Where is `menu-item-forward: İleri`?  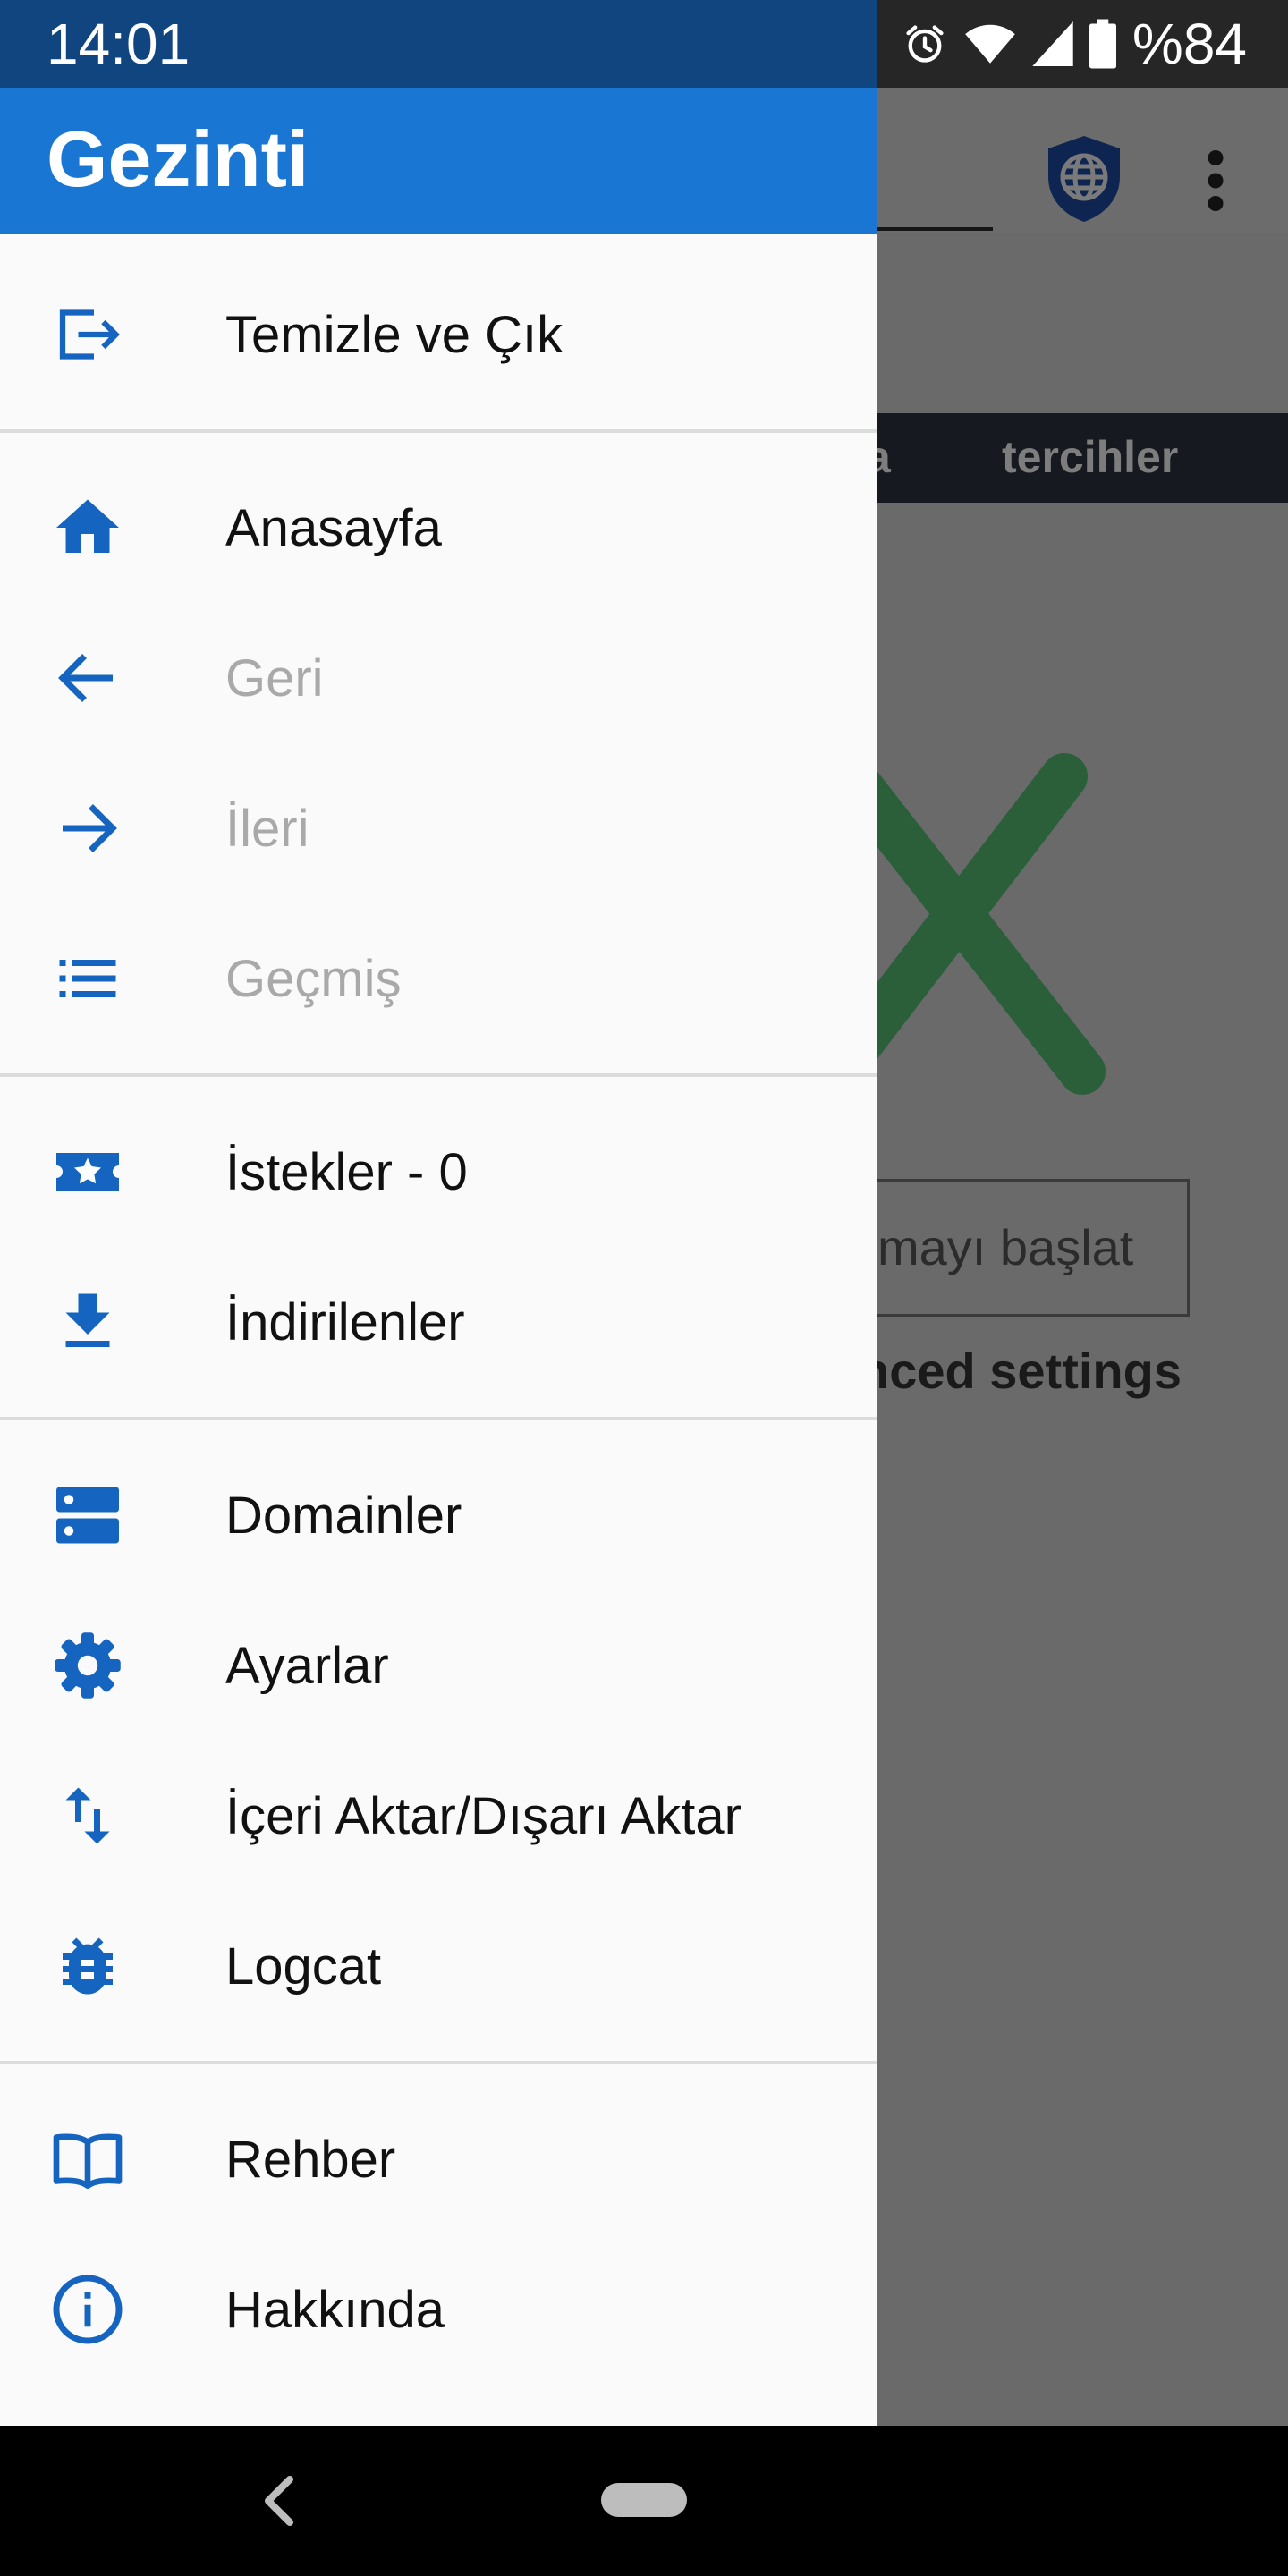 menu-item-forward: İleri is located at coordinates (438, 828).